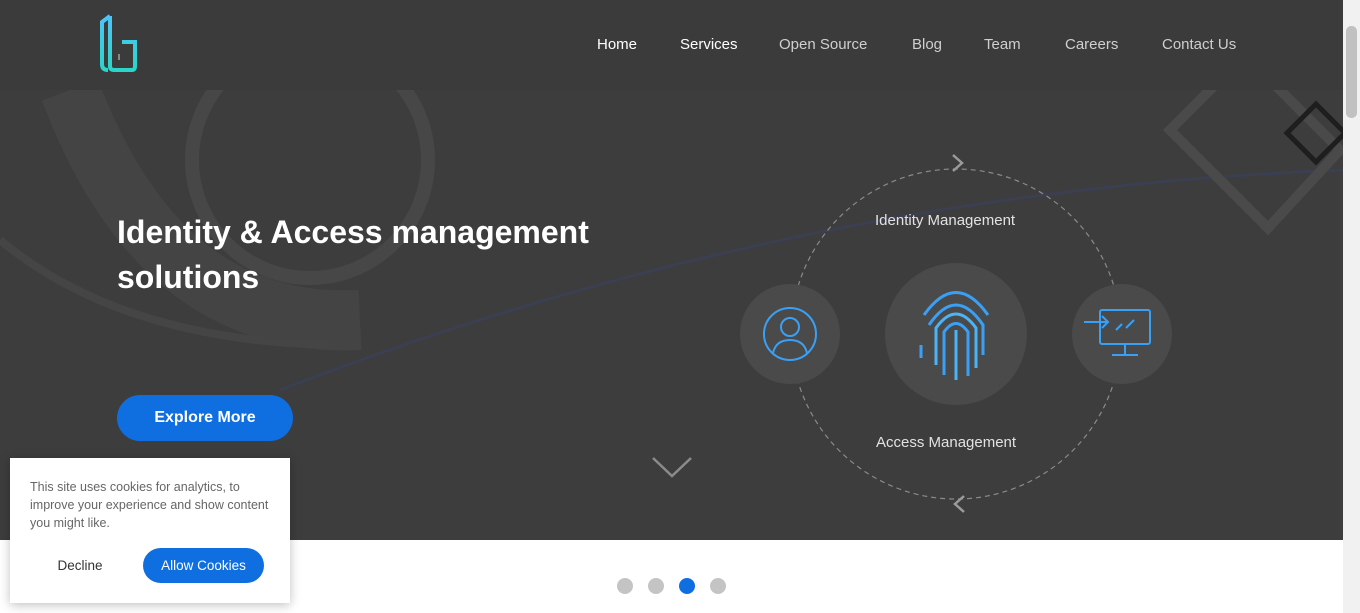  Describe the element at coordinates (1199, 44) in the screenshot. I see `nav-contact-us: Contact Us` at that location.